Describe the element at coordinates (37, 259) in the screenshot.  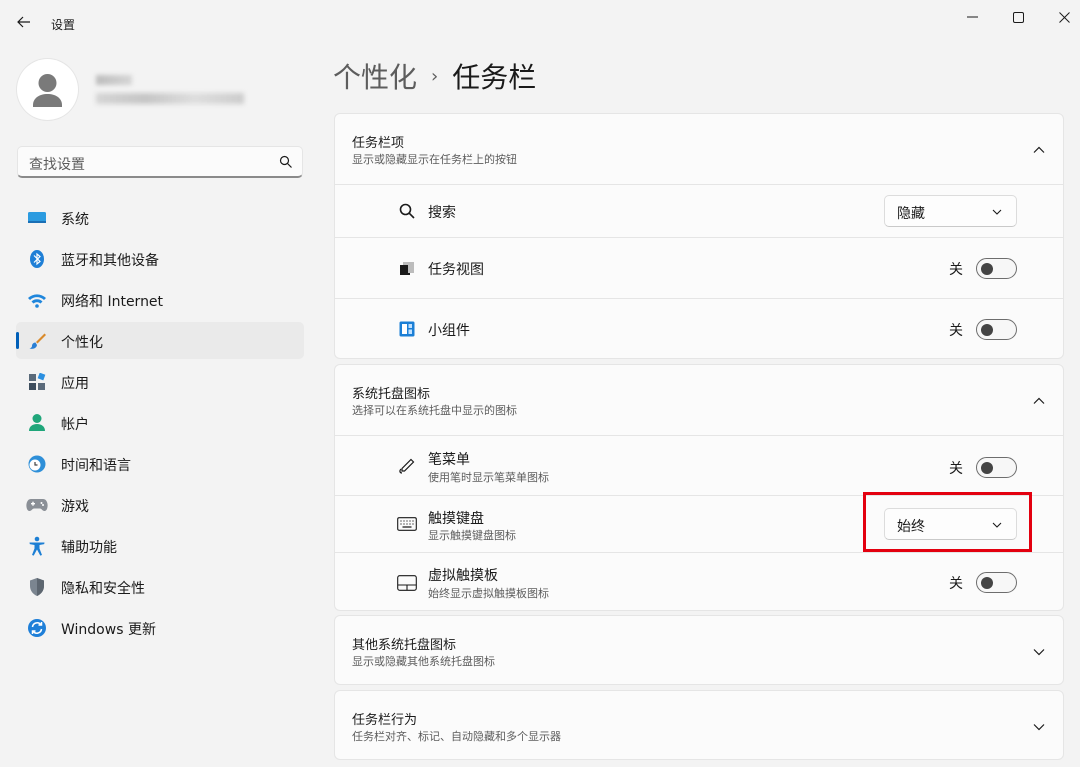
I see `bluetooth-icon` at that location.